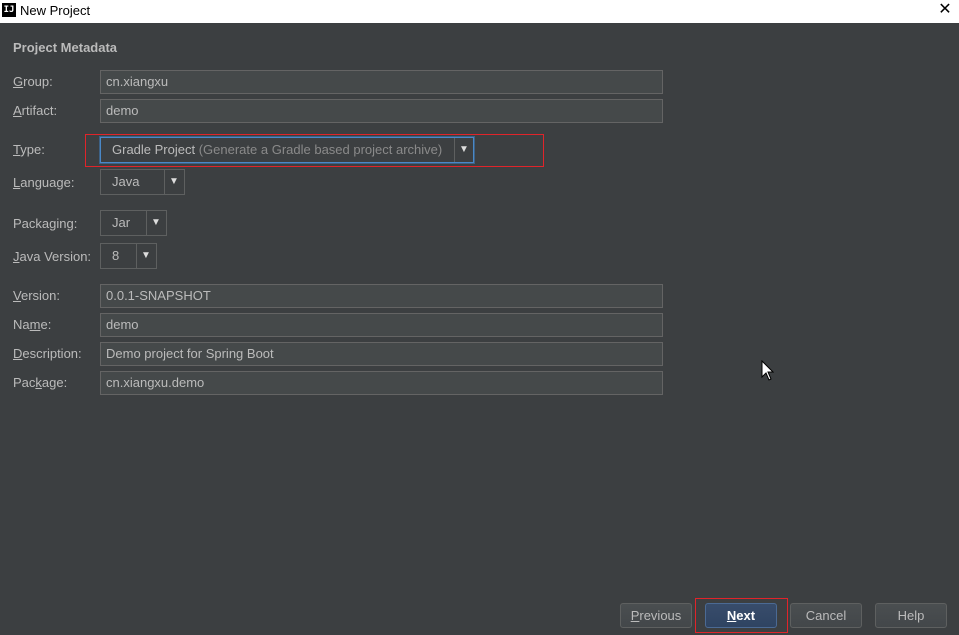 The height and width of the screenshot is (635, 959). Describe the element at coordinates (381, 383) in the screenshot. I see `package-field: cn.xiangxu.demo` at that location.